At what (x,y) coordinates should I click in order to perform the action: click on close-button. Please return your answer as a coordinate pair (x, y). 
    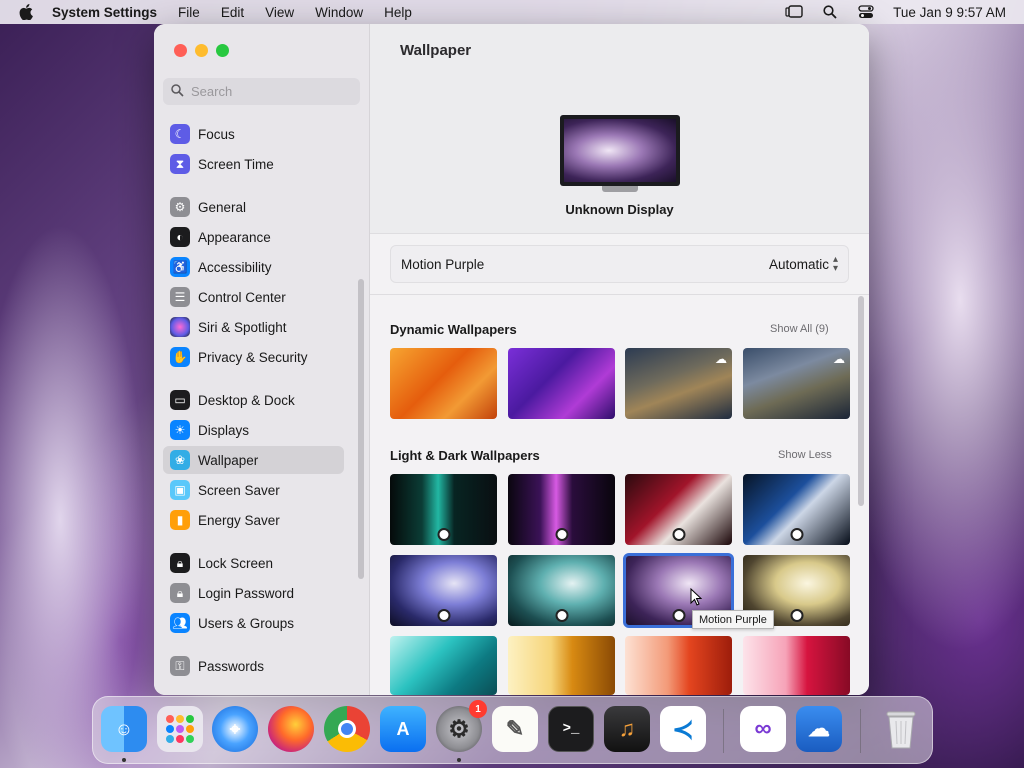
    Looking at the image, I should click on (180, 50).